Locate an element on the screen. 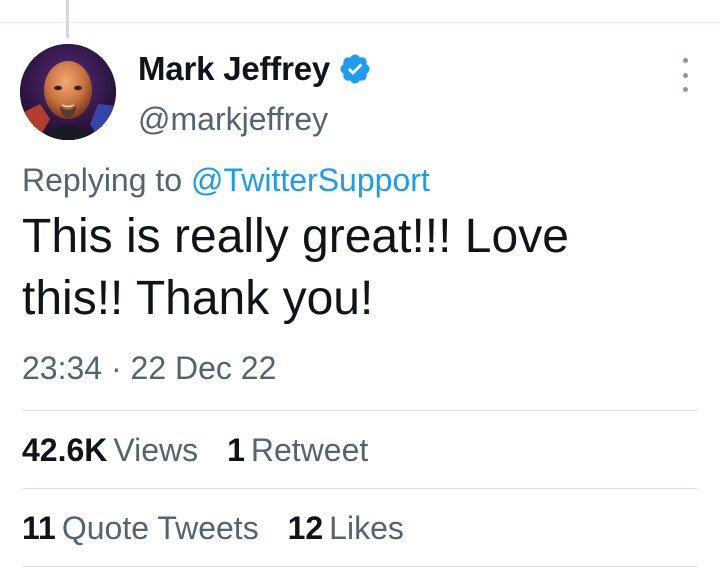 The image size is (720, 572). tweet-time-link: 23:34 is located at coordinates (62, 368).